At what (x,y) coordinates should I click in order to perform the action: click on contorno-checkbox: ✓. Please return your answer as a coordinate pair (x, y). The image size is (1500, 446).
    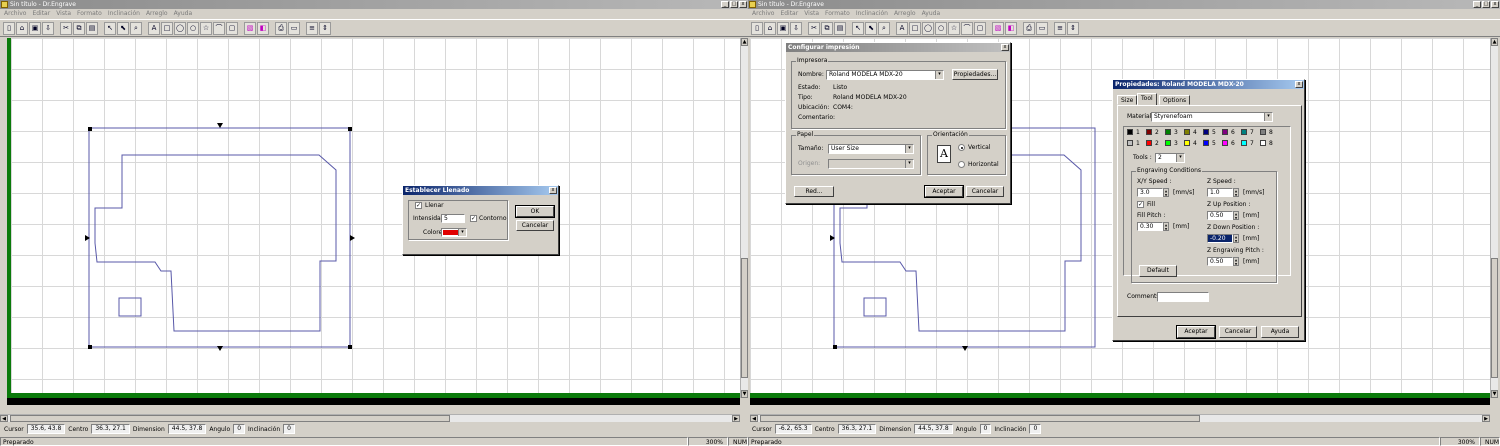
    Looking at the image, I should click on (473, 218).